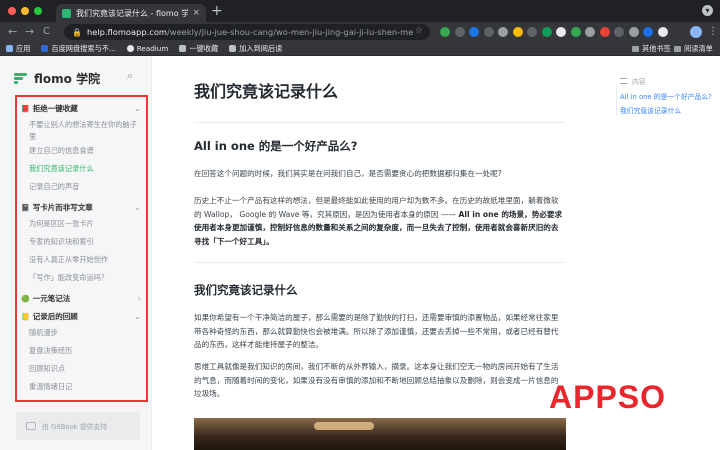 This screenshot has height=450, width=720. What do you see at coordinates (78, 426) in the screenshot?
I see `gitbook-badge: 由 GitBook 提供支持` at bounding box center [78, 426].